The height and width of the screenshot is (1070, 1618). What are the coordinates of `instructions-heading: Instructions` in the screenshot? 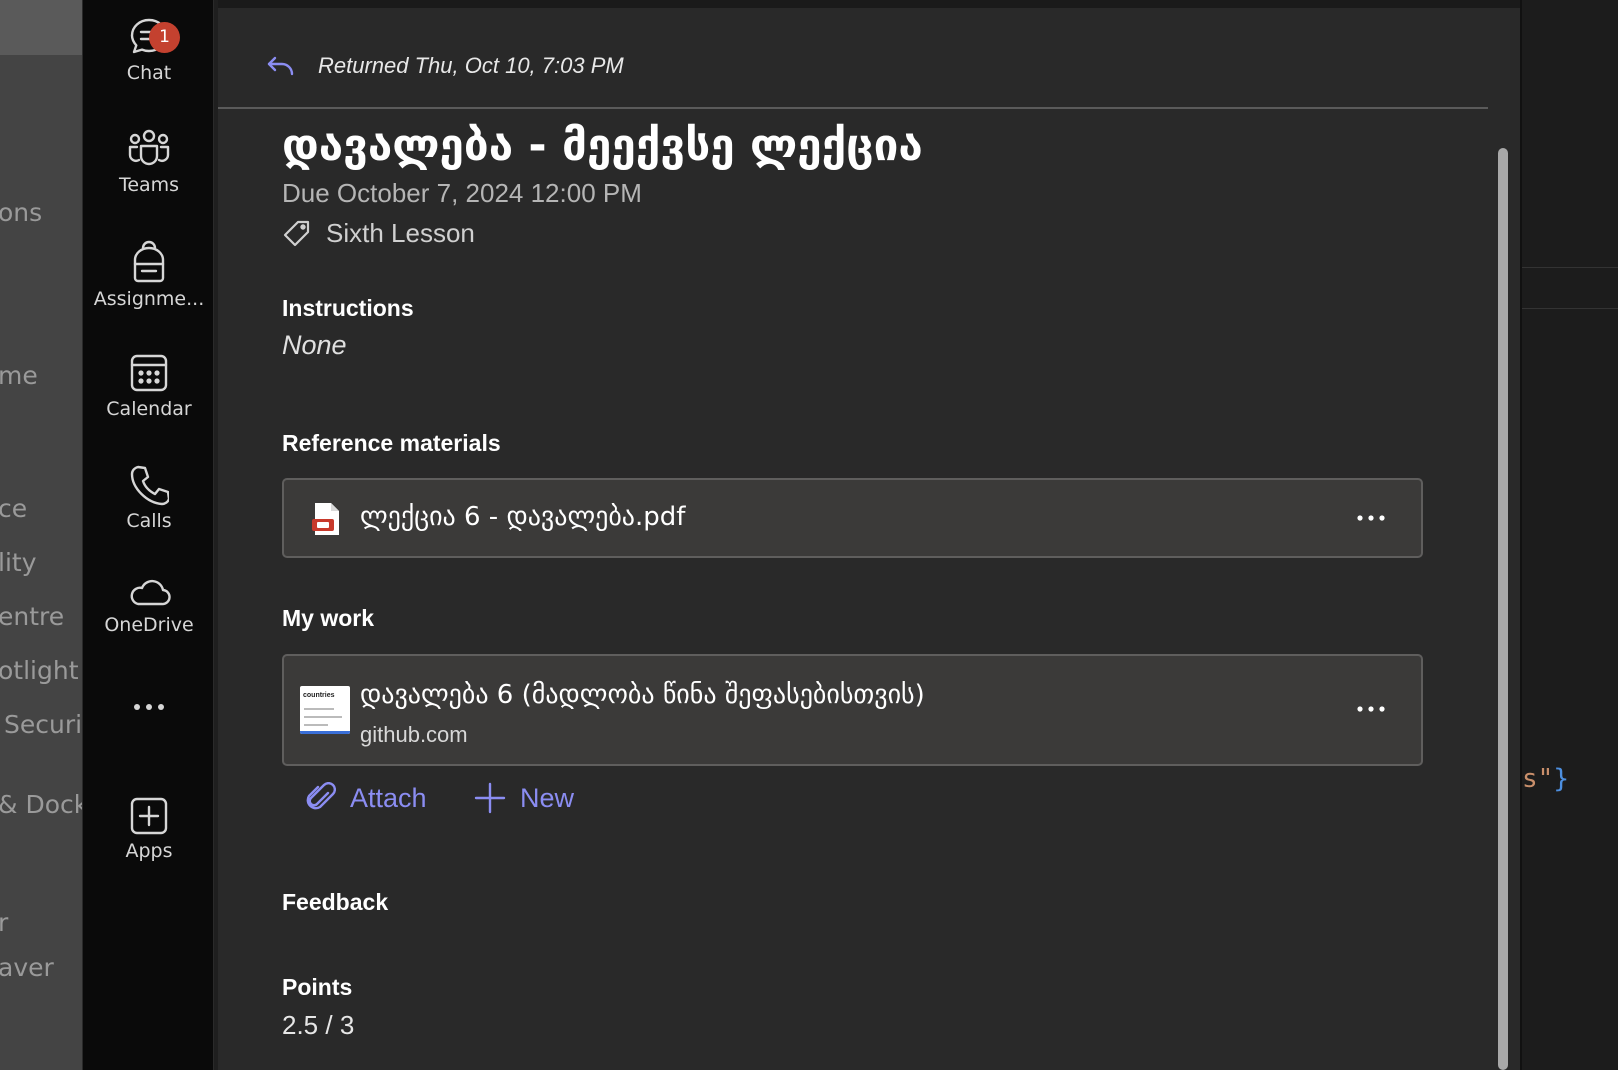 It's located at (348, 308).